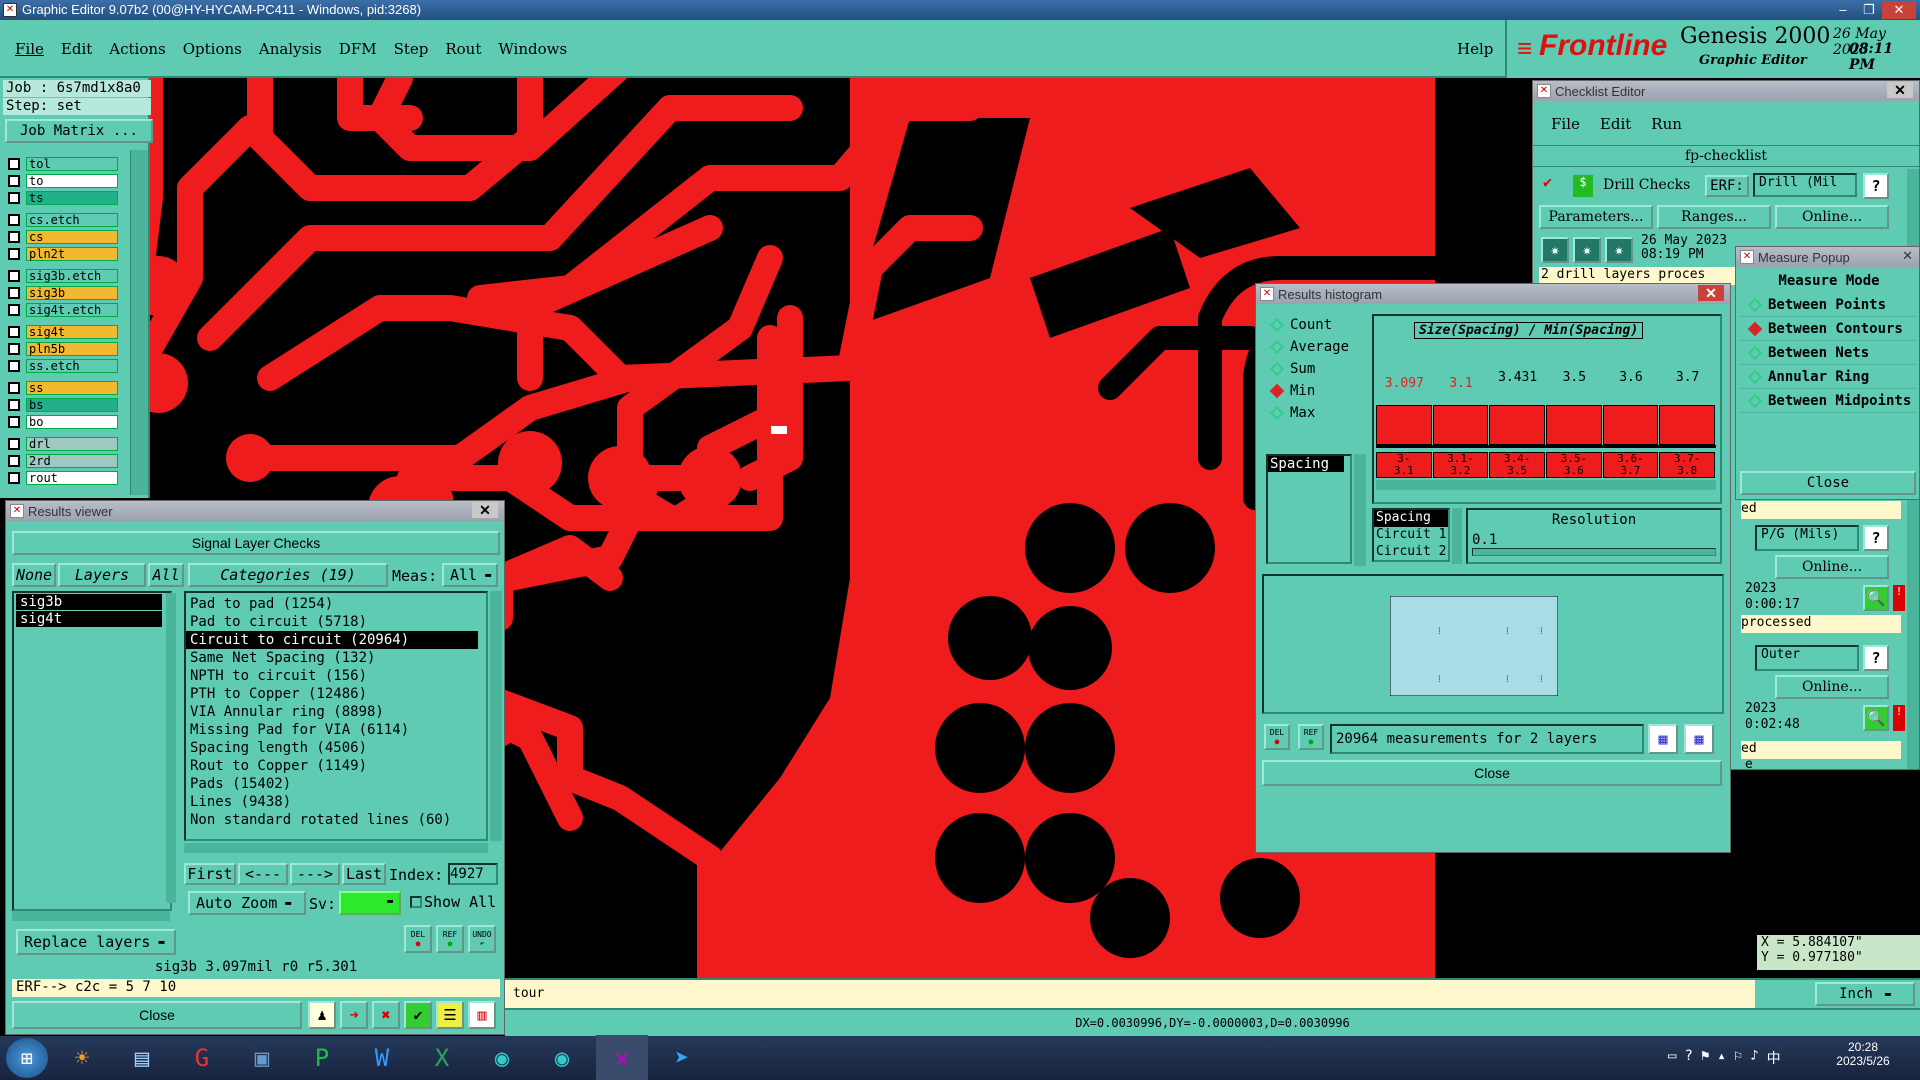 The height and width of the screenshot is (1080, 1920). I want to click on layer-name: ss.etch, so click(72, 365).